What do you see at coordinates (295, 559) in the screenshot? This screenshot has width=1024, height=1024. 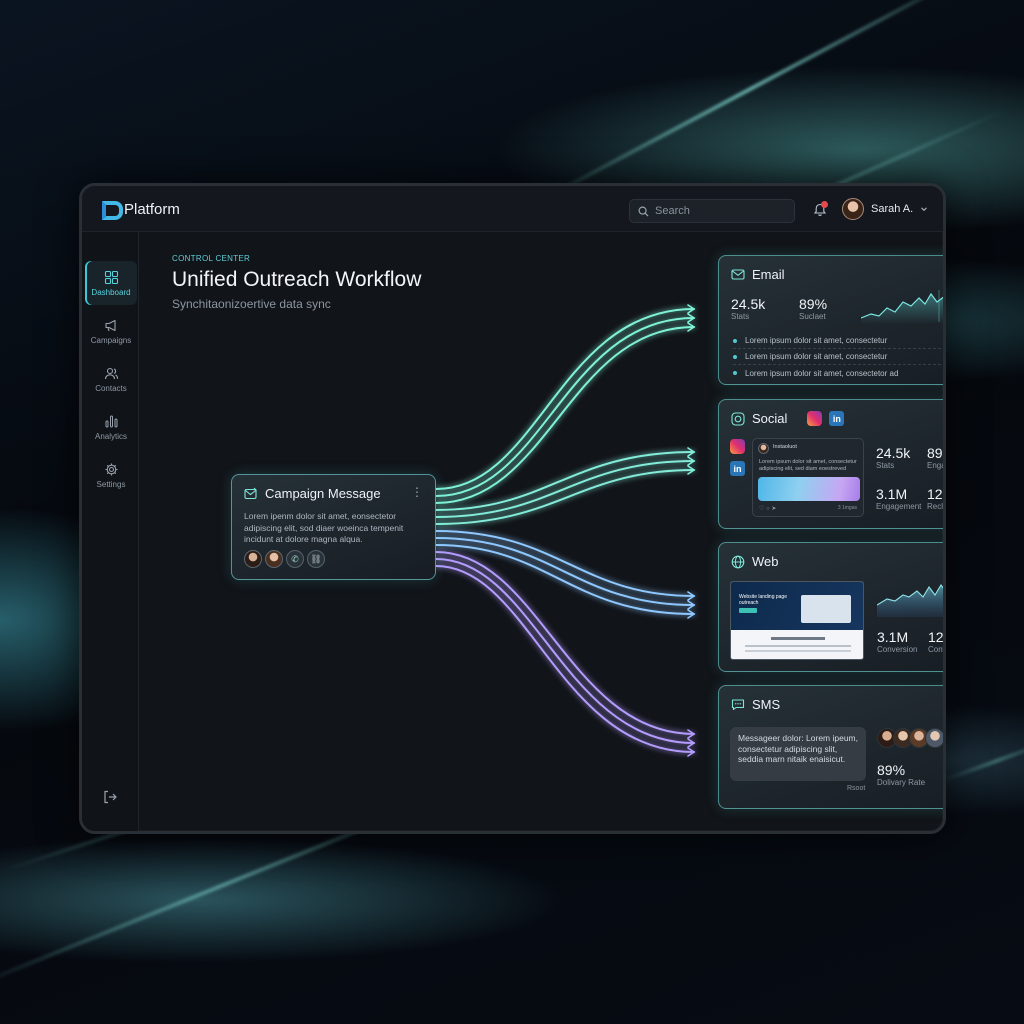 I see `whatsapp-icon: ✆` at bounding box center [295, 559].